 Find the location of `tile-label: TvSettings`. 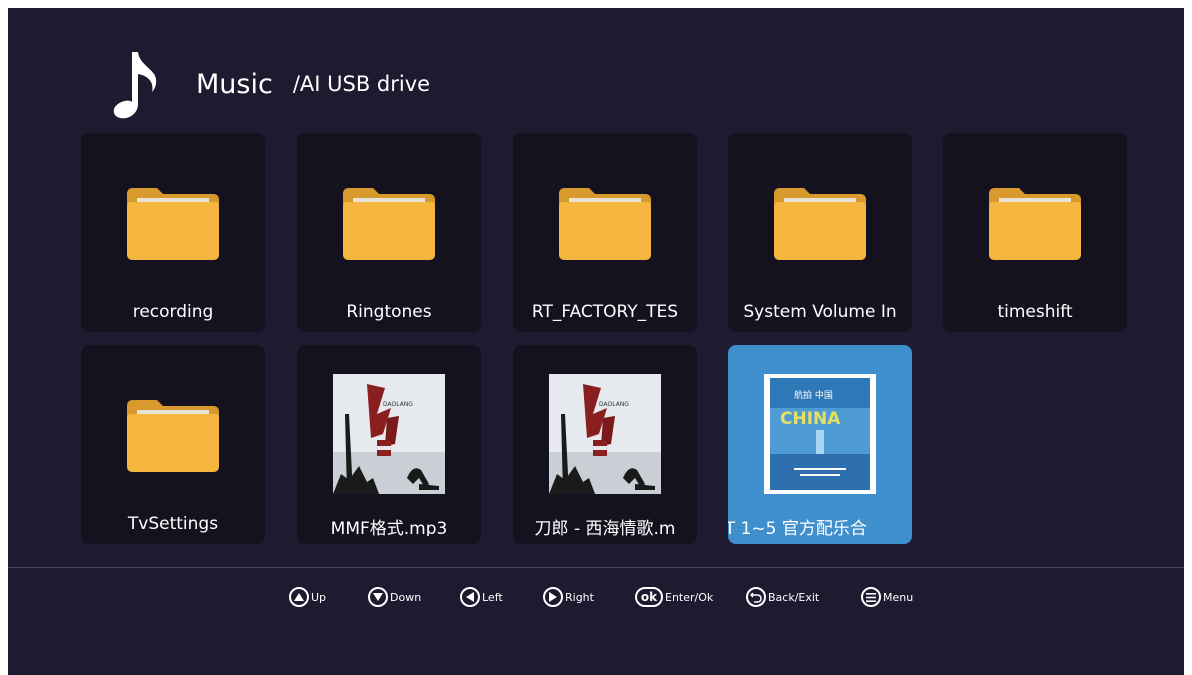

tile-label: TvSettings is located at coordinates (173, 524).